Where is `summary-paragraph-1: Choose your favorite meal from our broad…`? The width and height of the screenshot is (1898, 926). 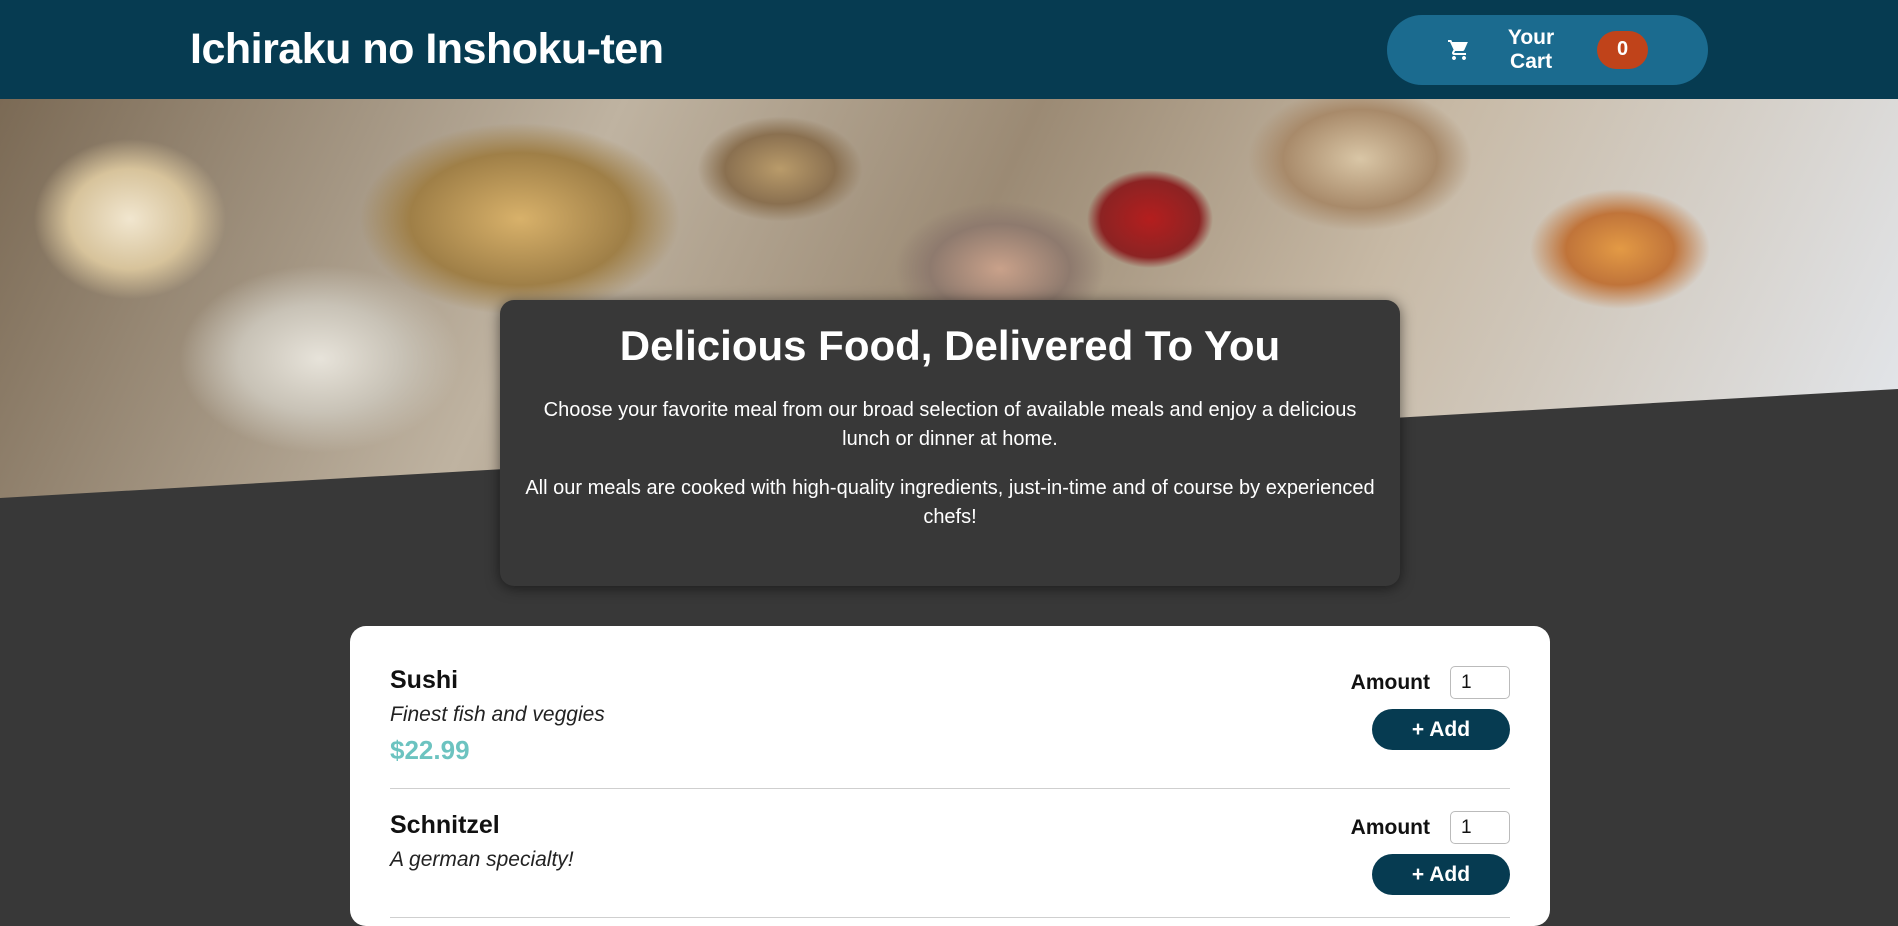
summary-paragraph-1: Choose your favorite meal from our broad… is located at coordinates (950, 424).